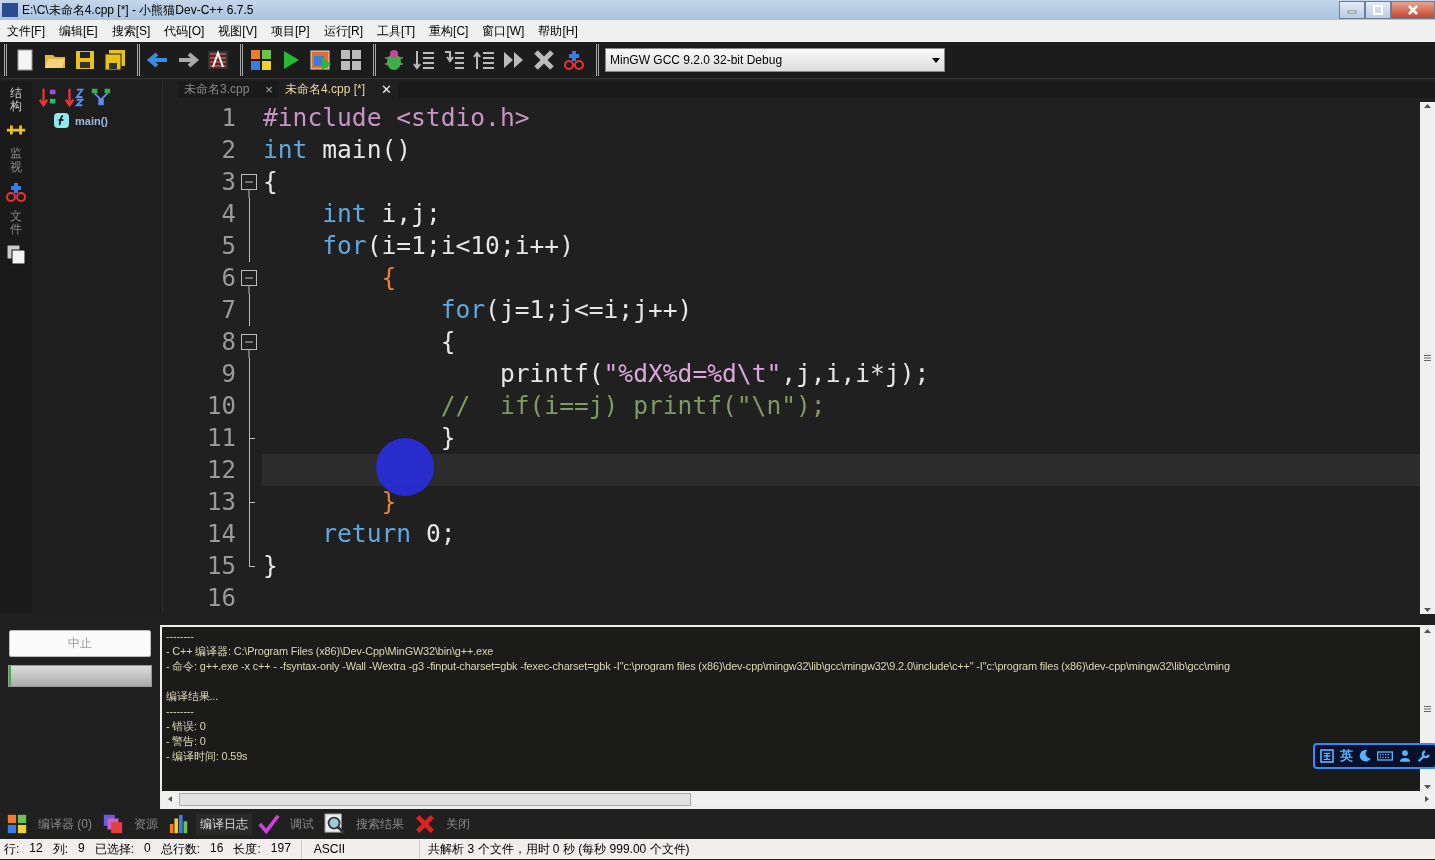  Describe the element at coordinates (280, 848) in the screenshot. I see `status-value: 197` at that location.